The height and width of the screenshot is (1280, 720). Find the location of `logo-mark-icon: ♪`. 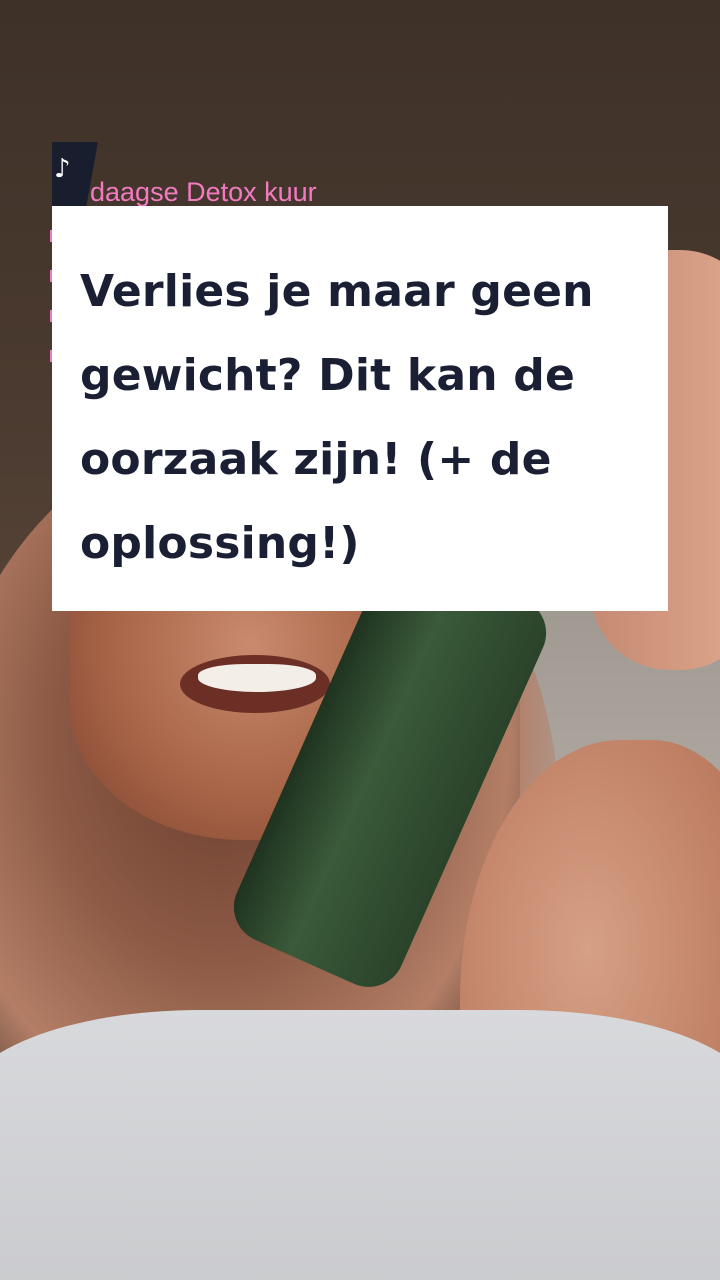

logo-mark-icon: ♪ is located at coordinates (62, 169).